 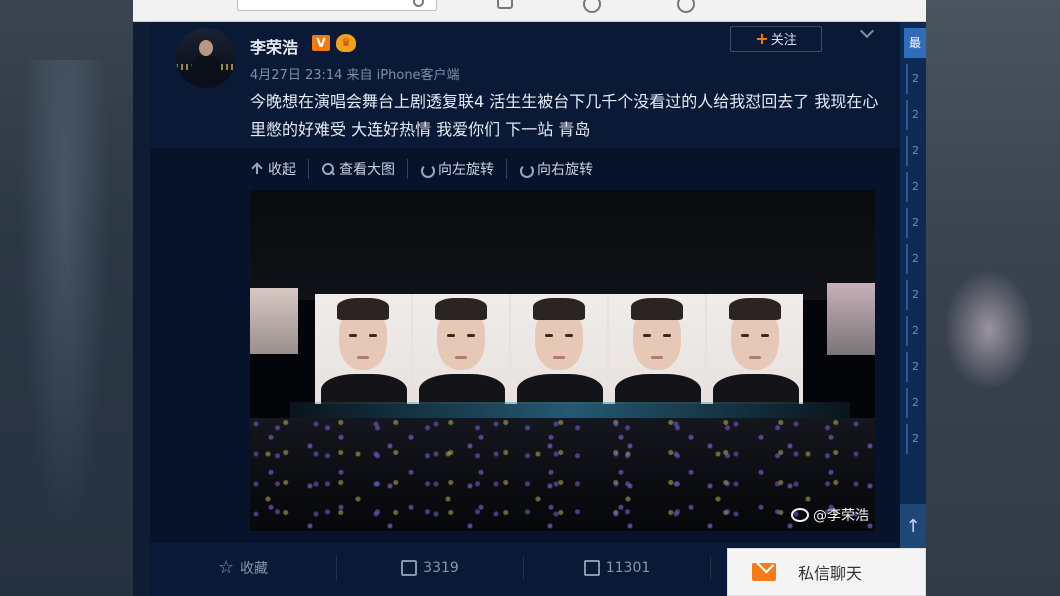 What do you see at coordinates (764, 572) in the screenshot?
I see `envelope-icon` at bounding box center [764, 572].